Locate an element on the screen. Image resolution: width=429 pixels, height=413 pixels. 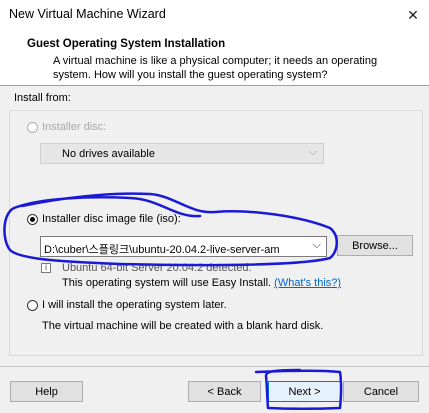
install-later-radio is located at coordinates (32, 305).